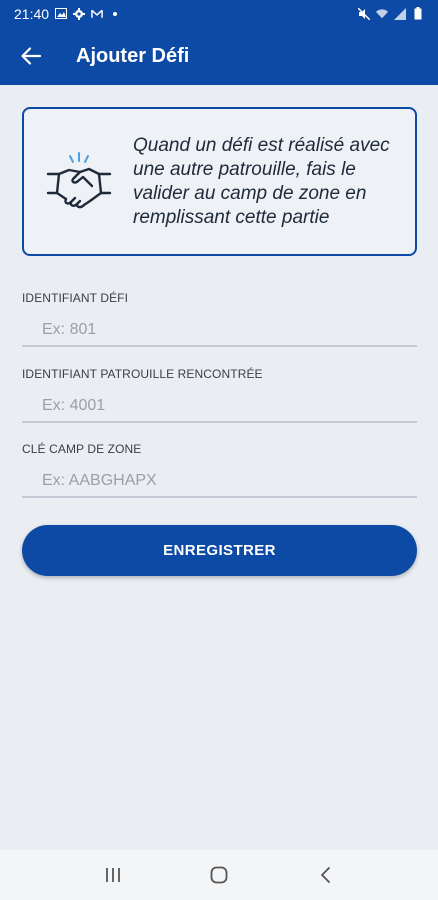 Image resolution: width=438 pixels, height=900 pixels. Describe the element at coordinates (79, 179) in the screenshot. I see `handshake-icon` at that location.